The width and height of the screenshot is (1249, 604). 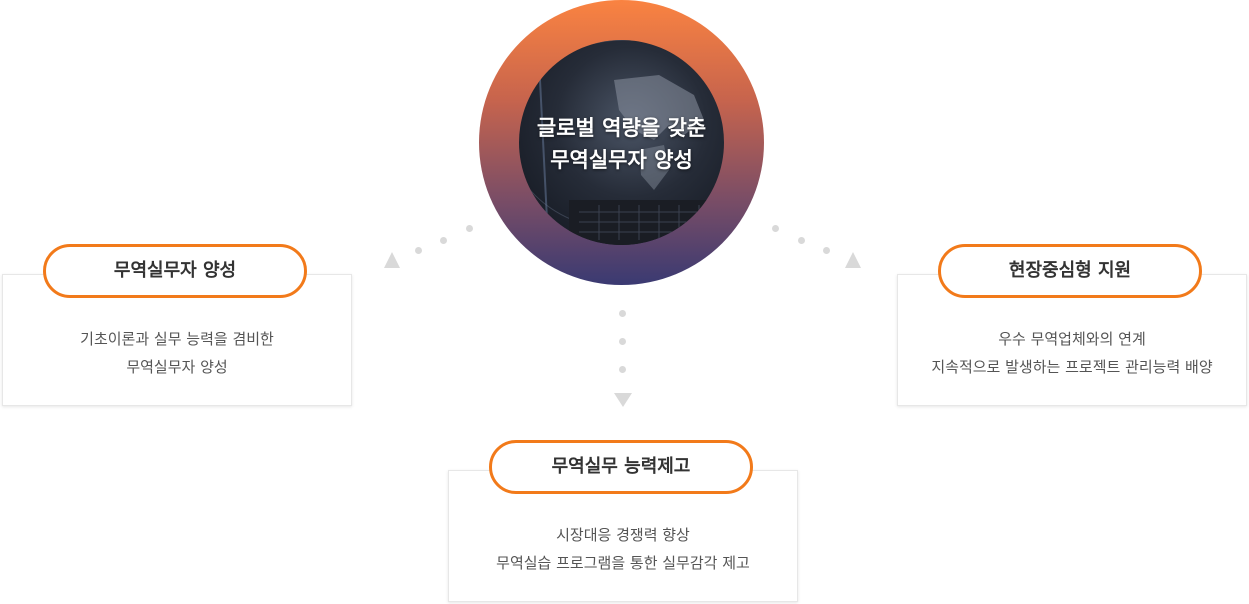 I want to click on card-line: 우수 무역업체와의 연계, so click(x=1072, y=339).